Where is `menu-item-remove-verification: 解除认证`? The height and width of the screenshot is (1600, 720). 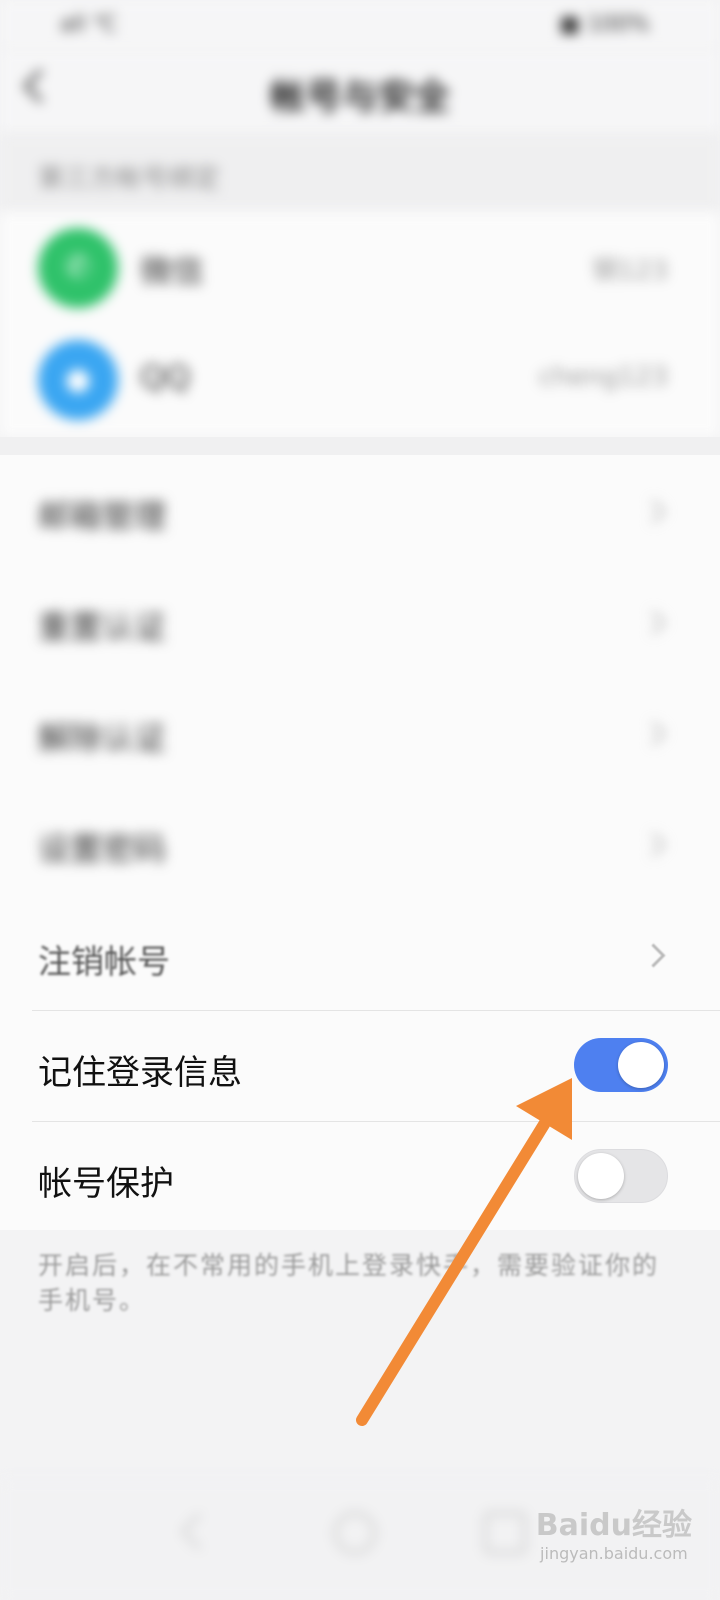 menu-item-remove-verification: 解除认证 is located at coordinates (360, 732).